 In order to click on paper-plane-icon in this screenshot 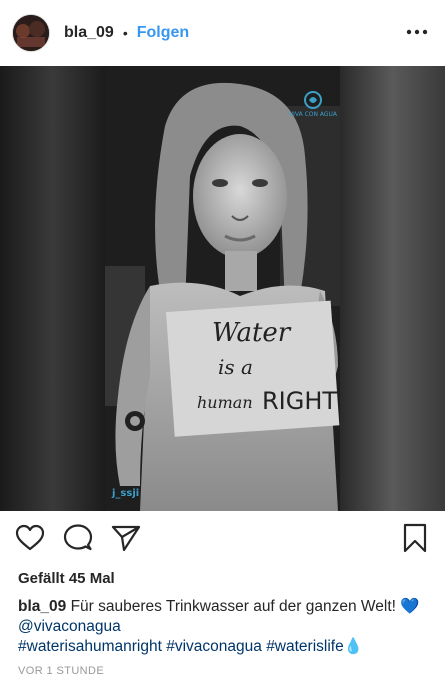, I will do `click(126, 538)`.